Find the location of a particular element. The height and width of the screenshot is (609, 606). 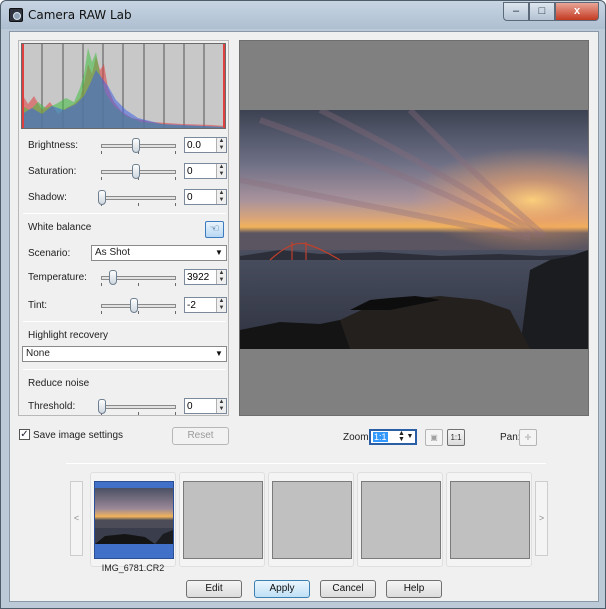

scenario-label: Scenario: is located at coordinates (49, 253).